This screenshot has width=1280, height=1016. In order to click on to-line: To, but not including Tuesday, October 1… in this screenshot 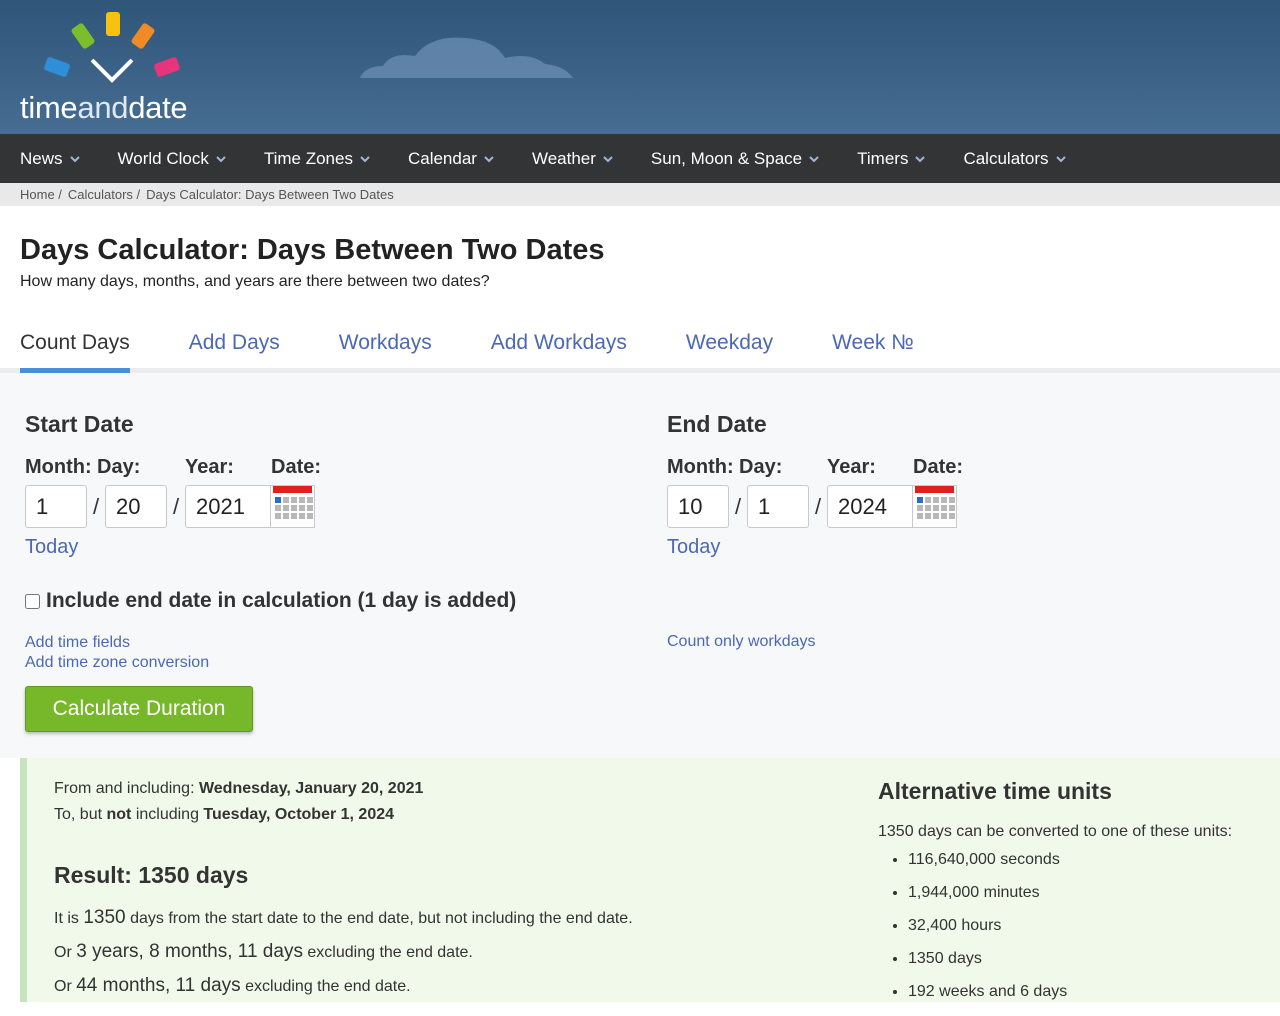, I will do `click(224, 814)`.